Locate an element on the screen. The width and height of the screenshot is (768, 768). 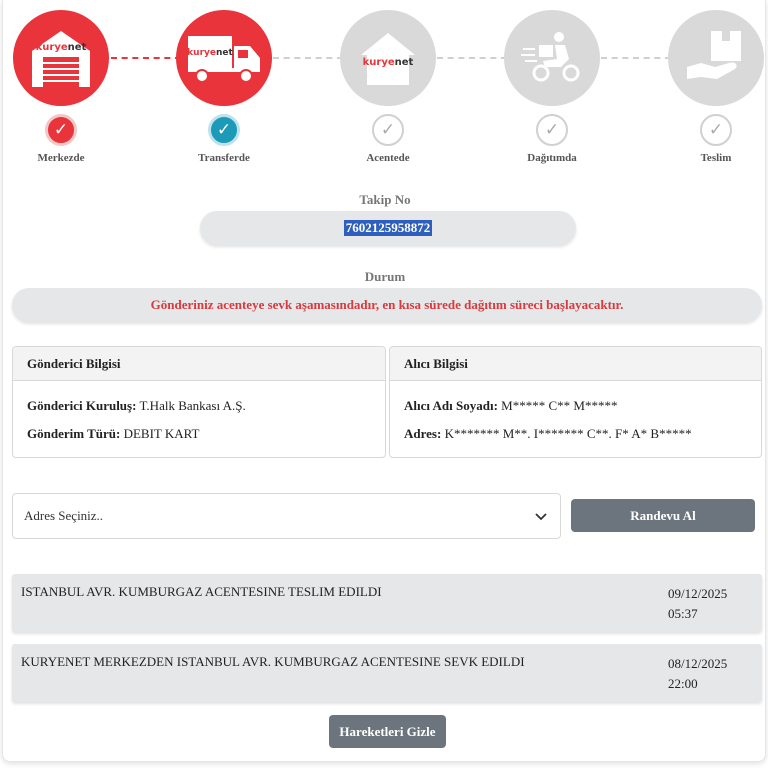
sender-org-value: T.Halk Bankası A.Ş. is located at coordinates (192, 405).